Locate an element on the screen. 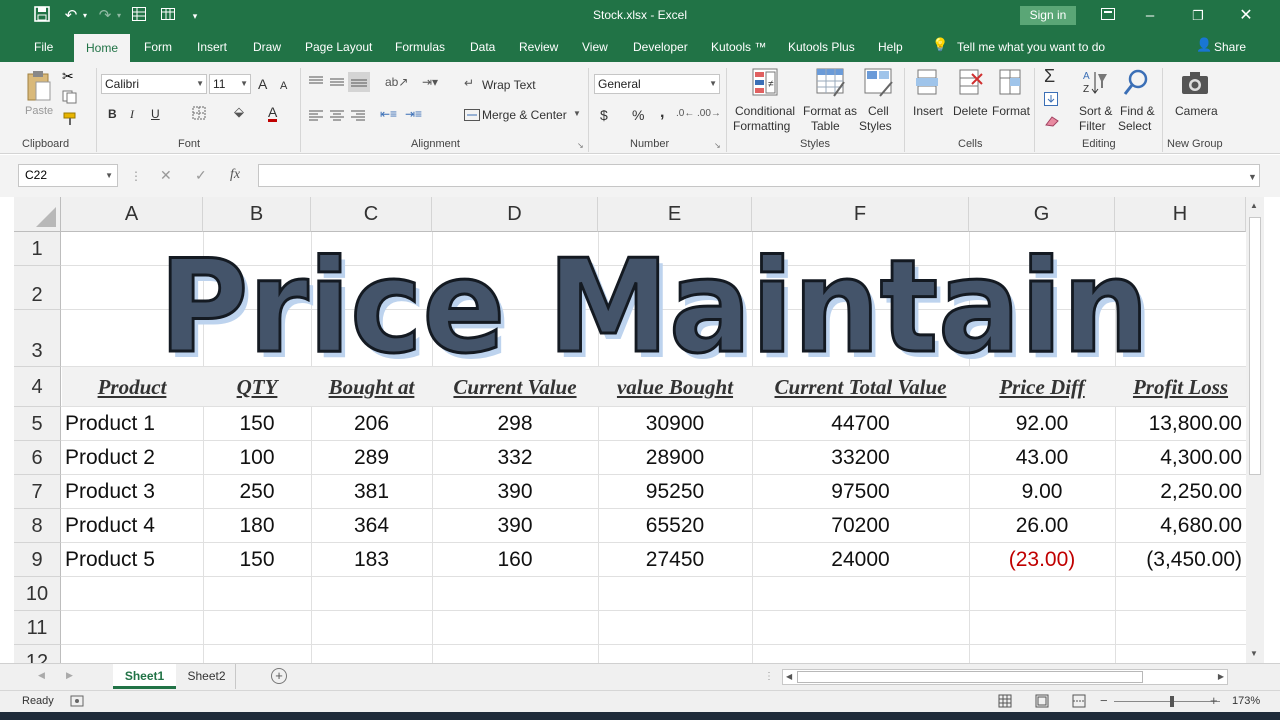 The width and height of the screenshot is (1280, 720). zoom-out-icon: − is located at coordinates (1104, 700).